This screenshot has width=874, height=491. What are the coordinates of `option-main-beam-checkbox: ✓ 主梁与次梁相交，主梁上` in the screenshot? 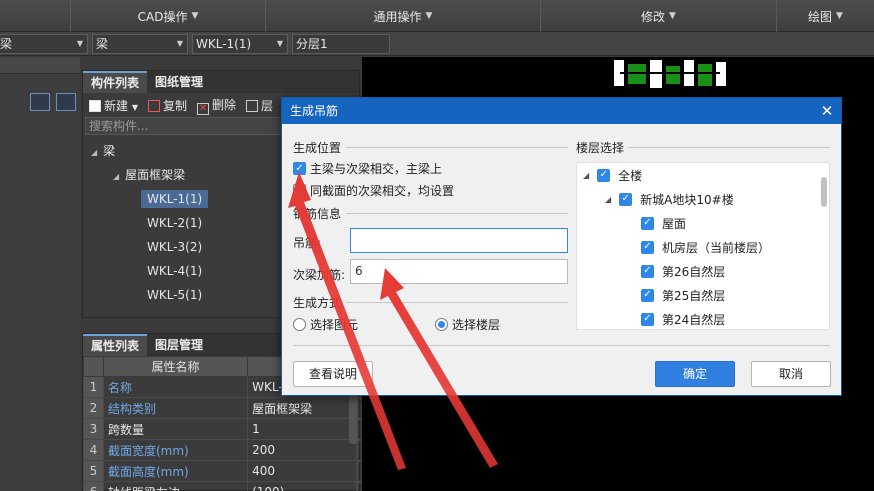 It's located at (367, 168).